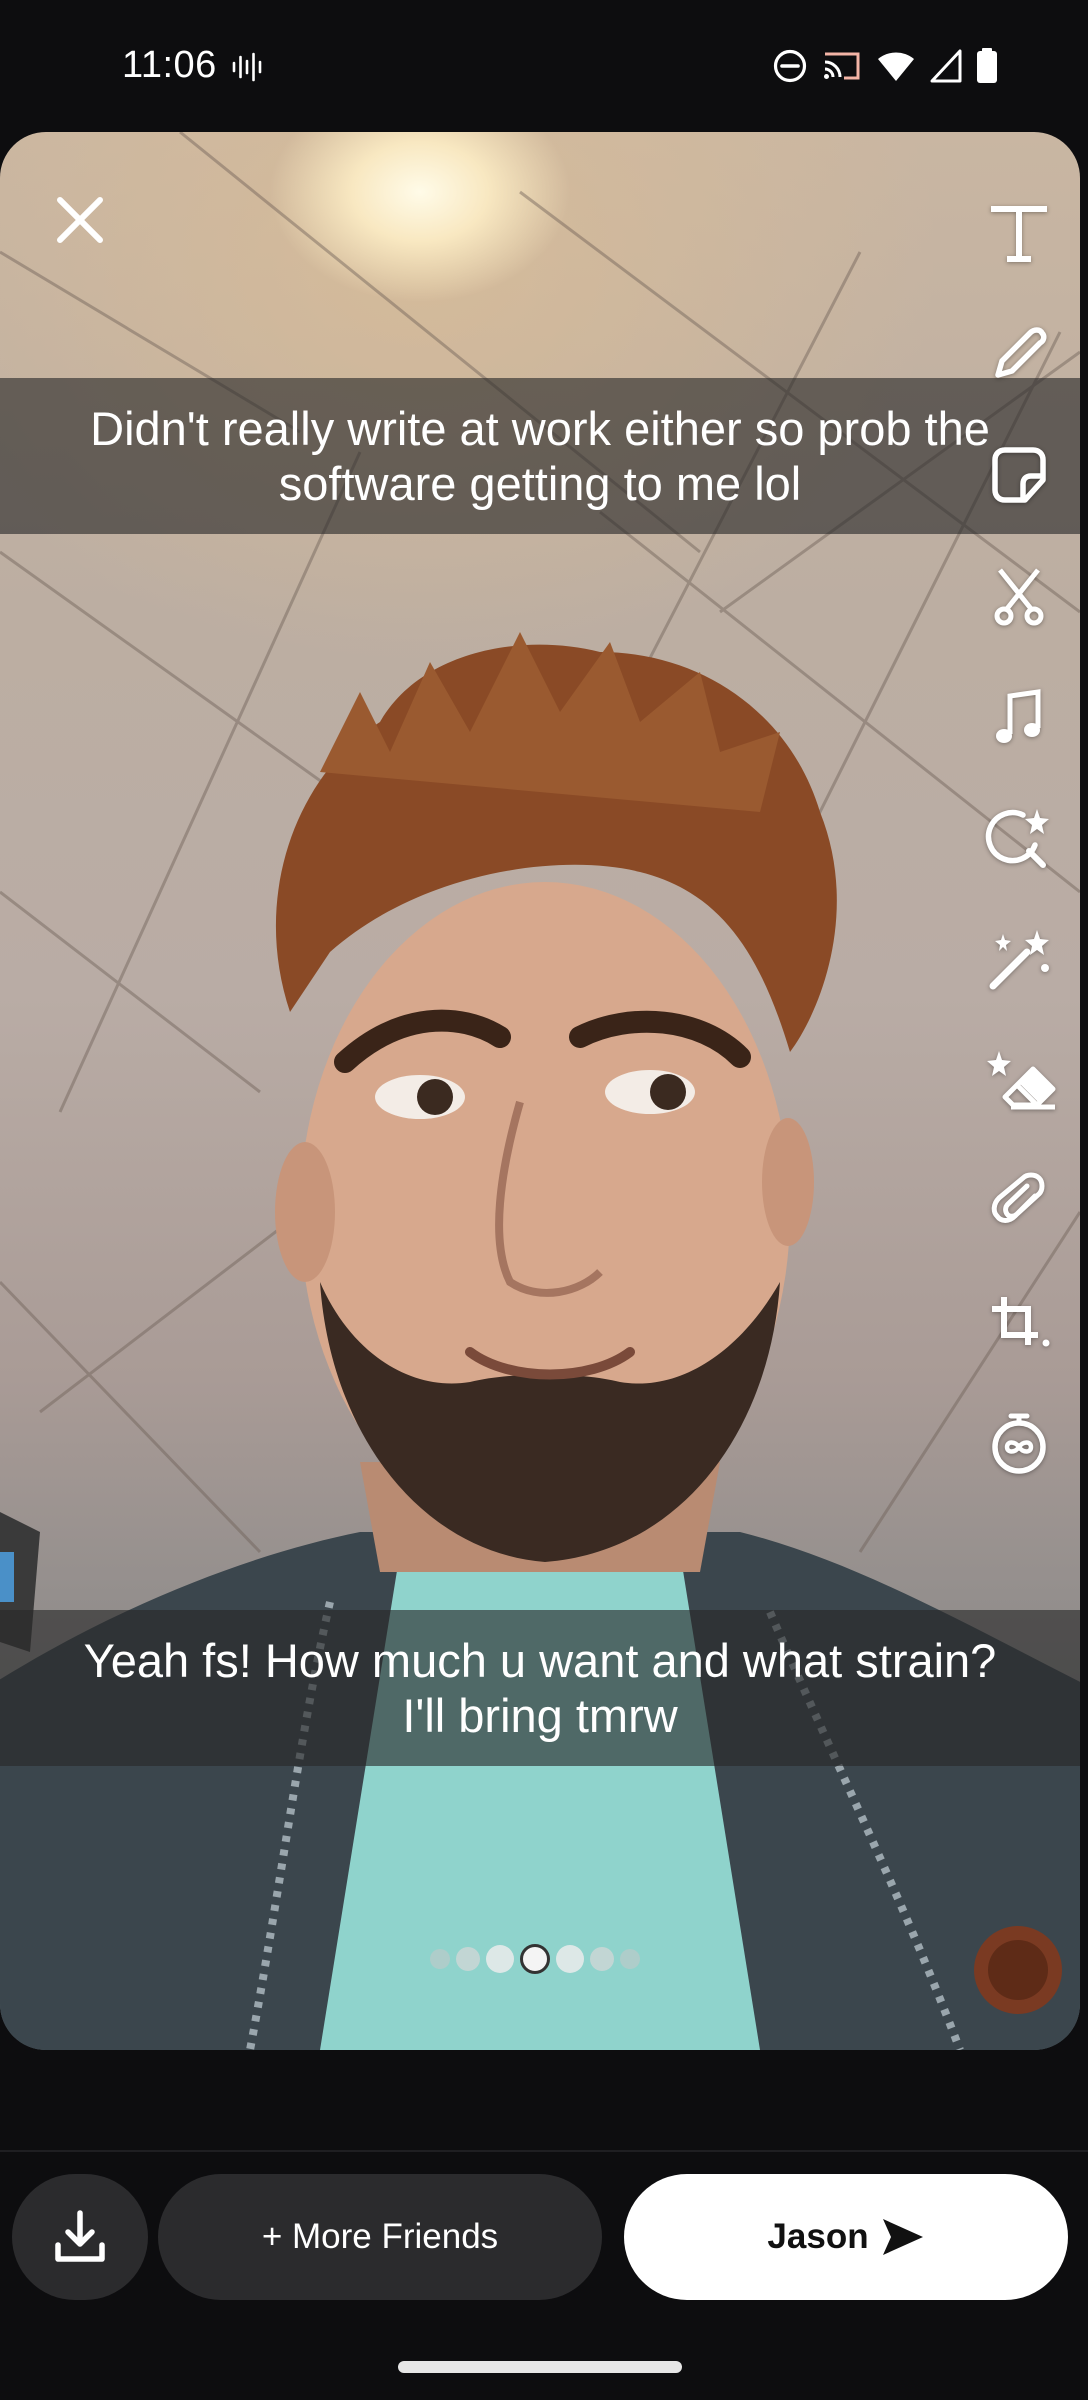 This screenshot has width=1088, height=2400. I want to click on text-icon, so click(1019, 233).